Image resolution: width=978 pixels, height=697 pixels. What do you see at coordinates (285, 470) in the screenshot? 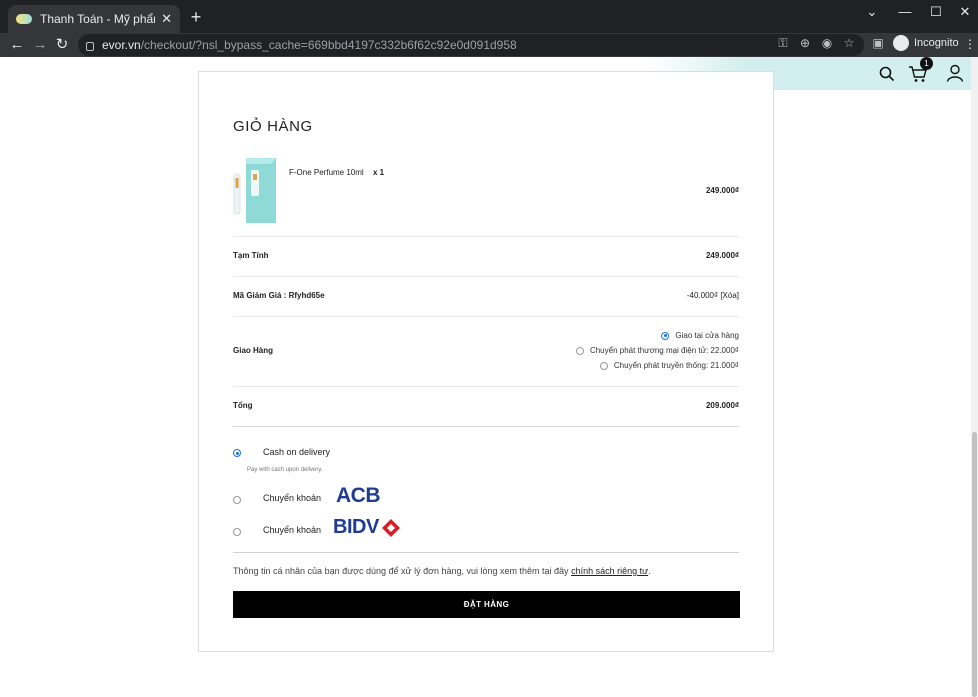
I see `payment-cod-description: Pay with cash upon delivery.` at bounding box center [285, 470].